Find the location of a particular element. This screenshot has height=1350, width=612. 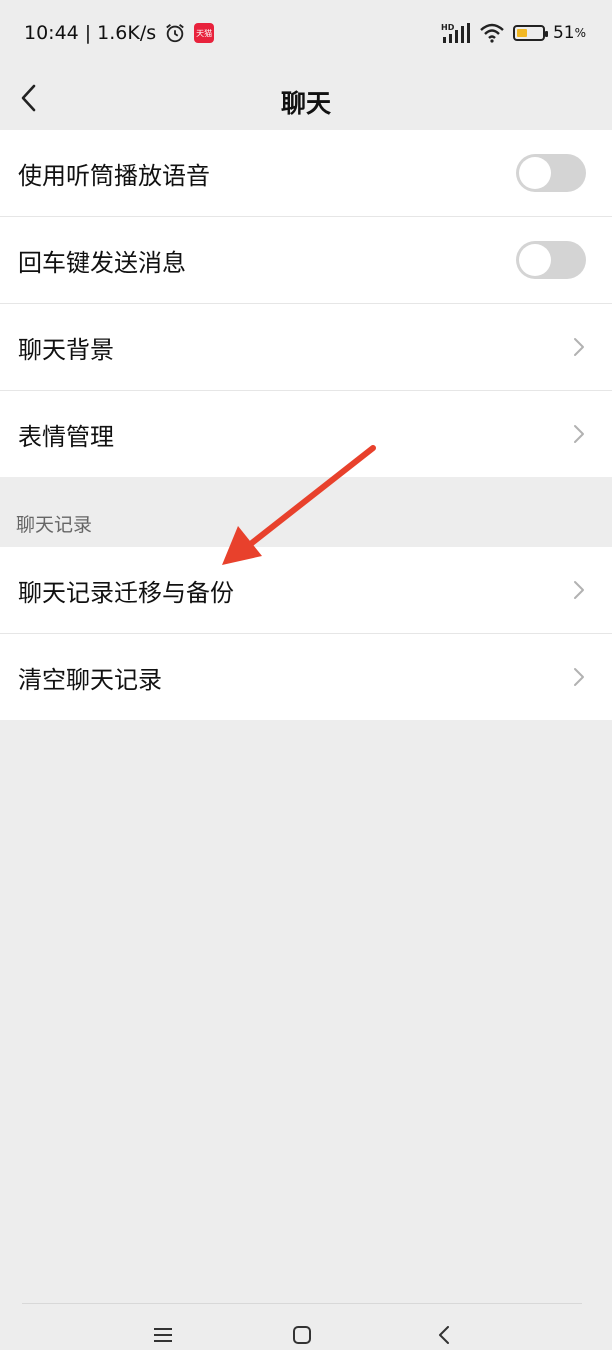

settings-group-chat-history: 聊天记录迁移与备份 清空聊天记录 is located at coordinates (306, 633).